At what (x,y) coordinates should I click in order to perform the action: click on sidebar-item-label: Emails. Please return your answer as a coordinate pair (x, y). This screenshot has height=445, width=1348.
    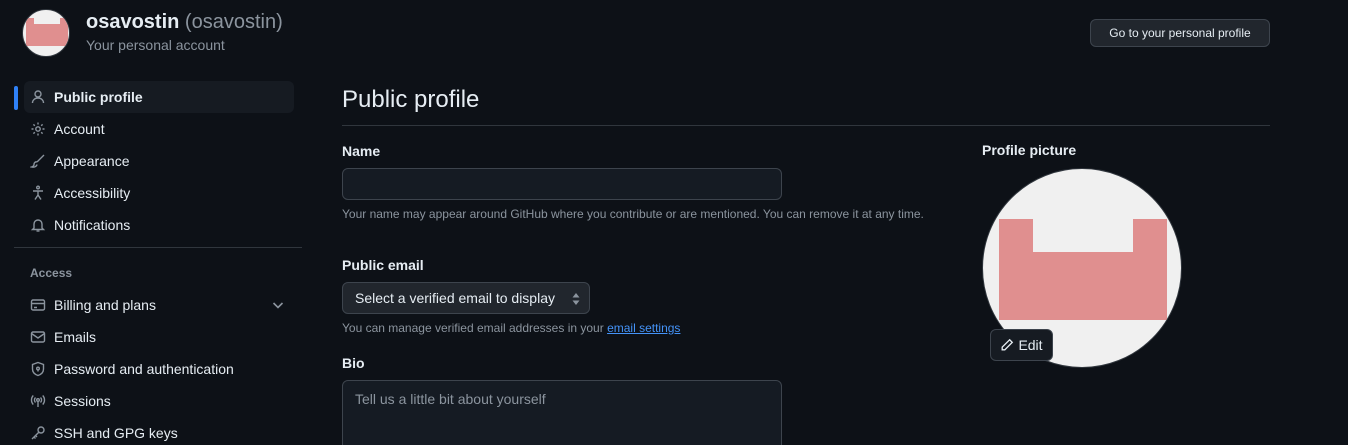
    Looking at the image, I should click on (75, 337).